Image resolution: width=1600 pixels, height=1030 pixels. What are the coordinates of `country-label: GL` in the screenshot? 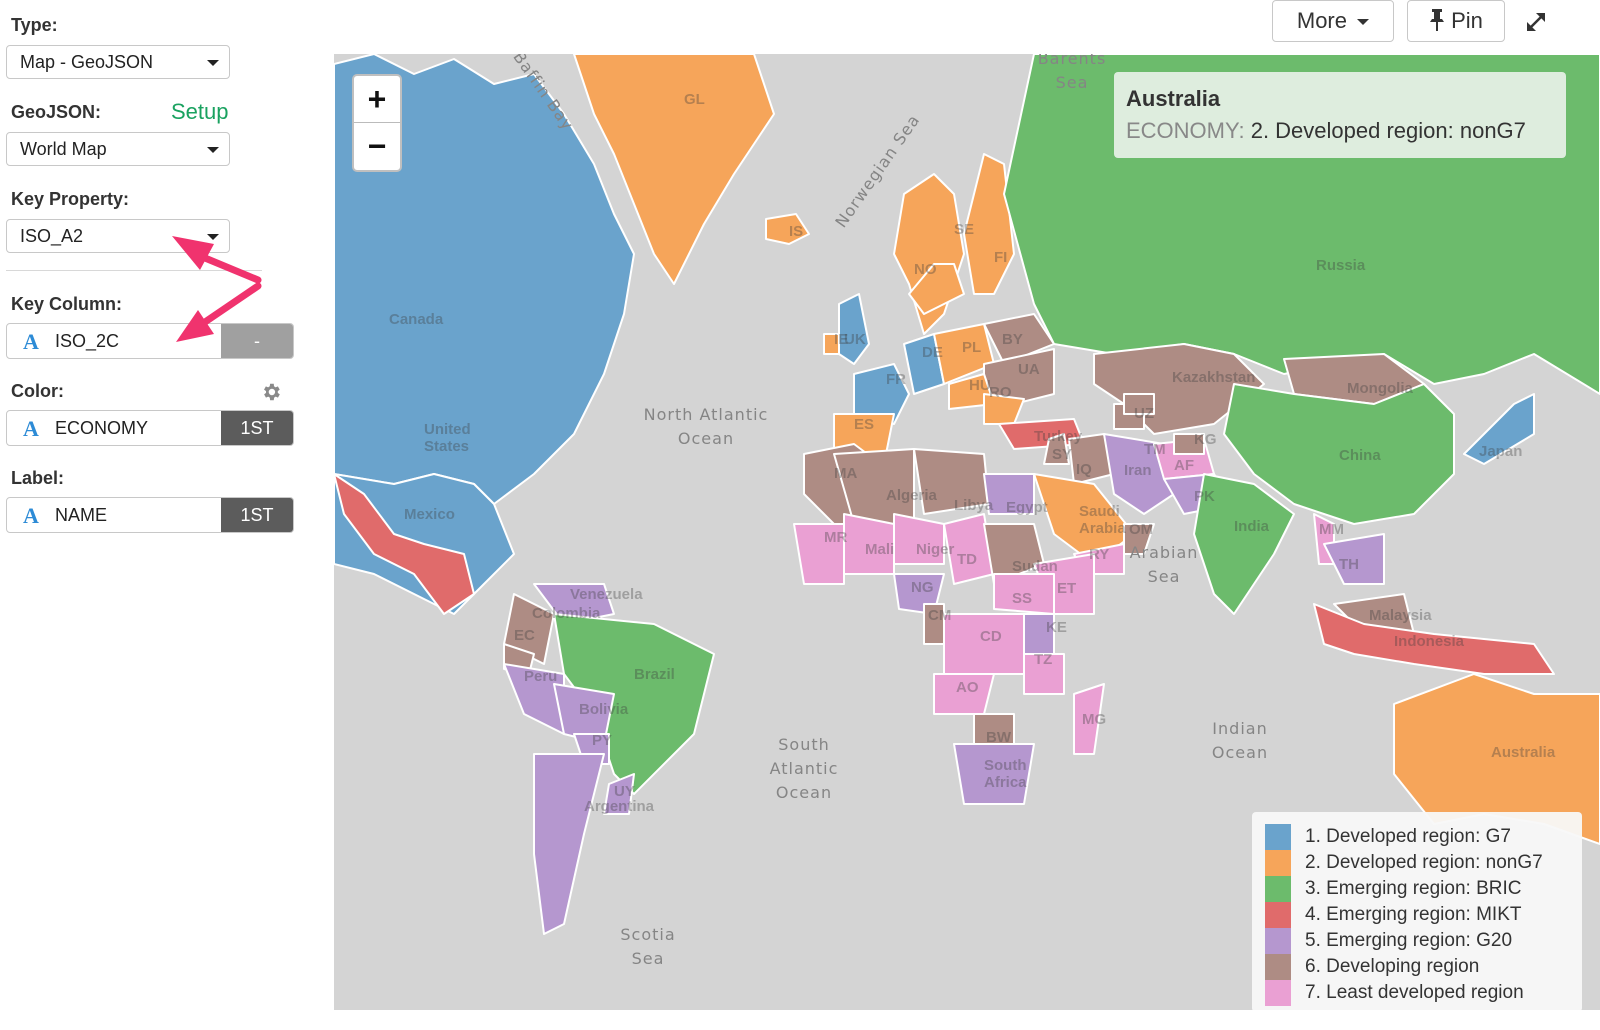 It's located at (694, 99).